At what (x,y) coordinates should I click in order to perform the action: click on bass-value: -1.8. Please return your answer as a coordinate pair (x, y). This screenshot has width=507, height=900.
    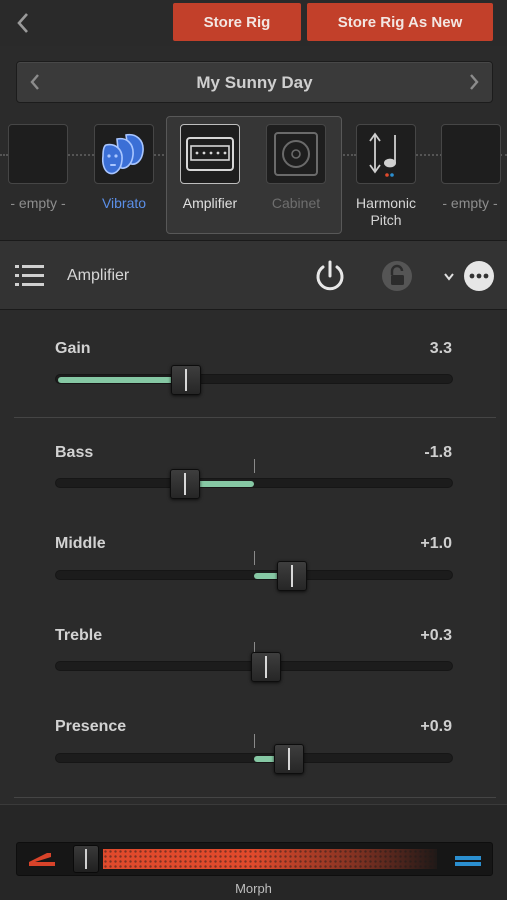
    Looking at the image, I should click on (438, 452).